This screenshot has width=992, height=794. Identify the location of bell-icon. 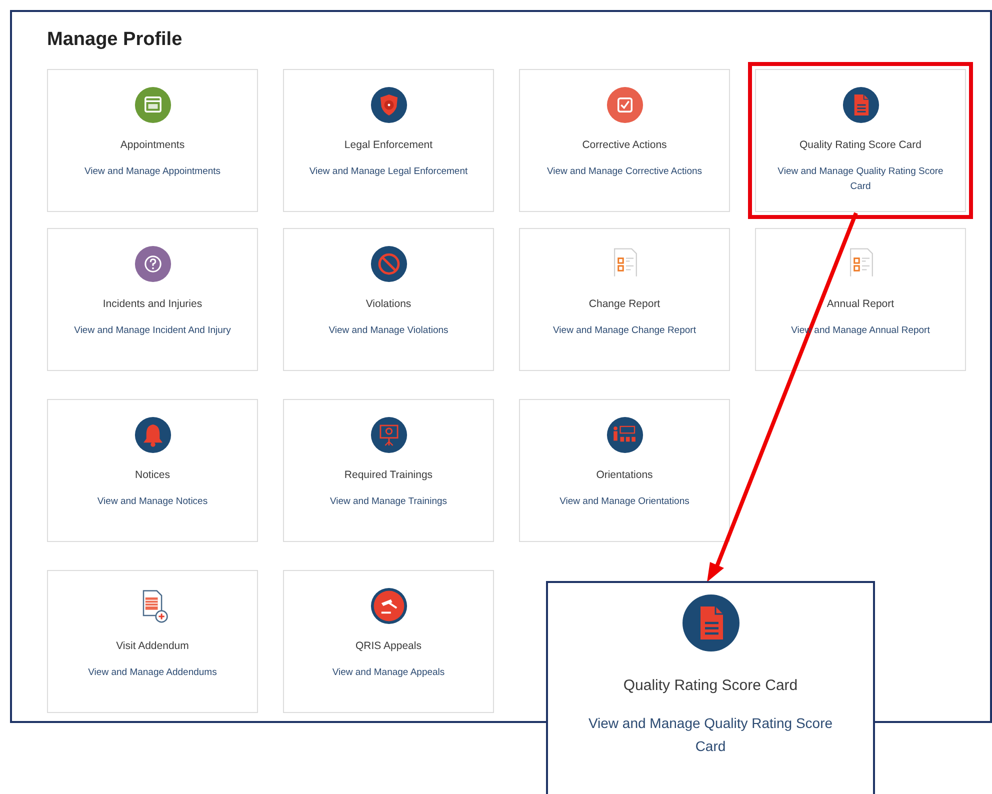
(153, 435).